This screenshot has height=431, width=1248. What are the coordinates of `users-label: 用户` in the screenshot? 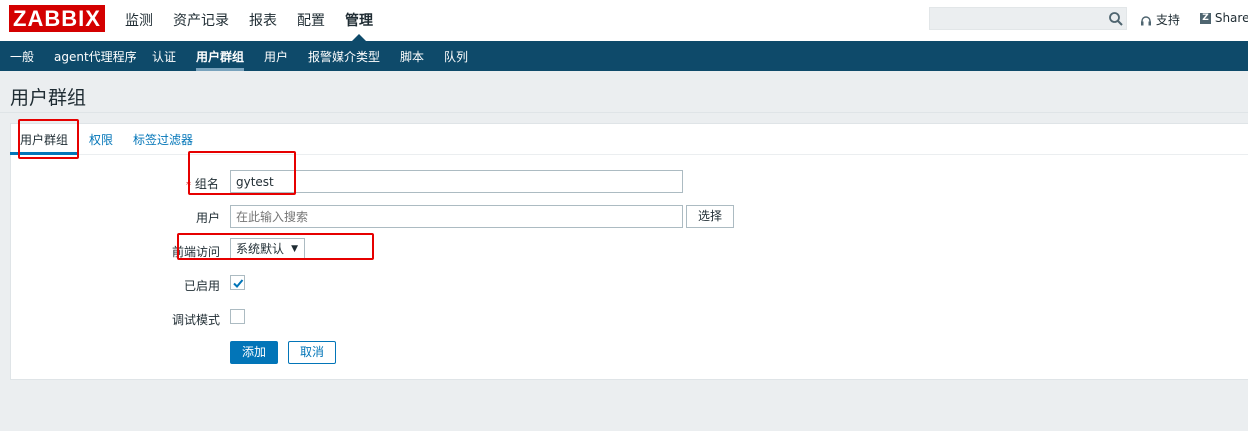 It's located at (208, 218).